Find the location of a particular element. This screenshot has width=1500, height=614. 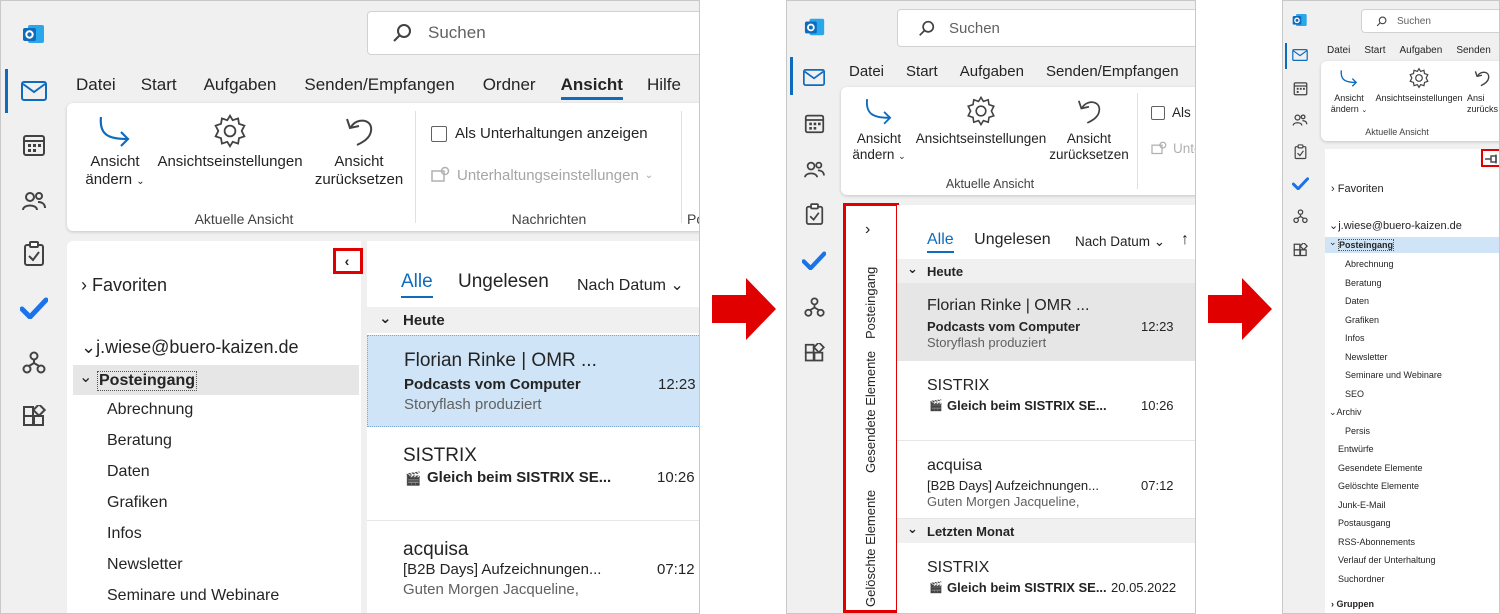

folder-item: Verlauf der Unterhaltung is located at coordinates (1387, 560).